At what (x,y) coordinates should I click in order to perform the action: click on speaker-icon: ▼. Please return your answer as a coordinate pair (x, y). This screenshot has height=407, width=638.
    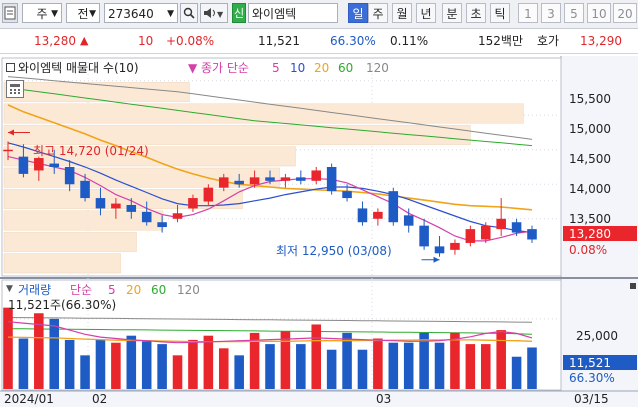
    Looking at the image, I should click on (214, 13).